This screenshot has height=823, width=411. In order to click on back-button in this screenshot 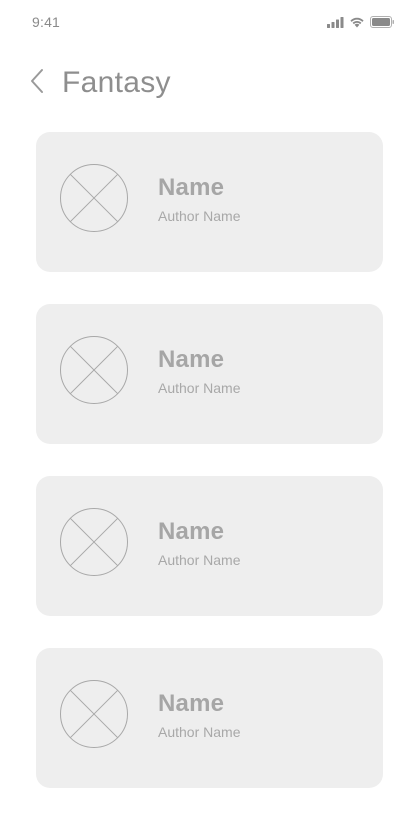, I will do `click(37, 83)`.